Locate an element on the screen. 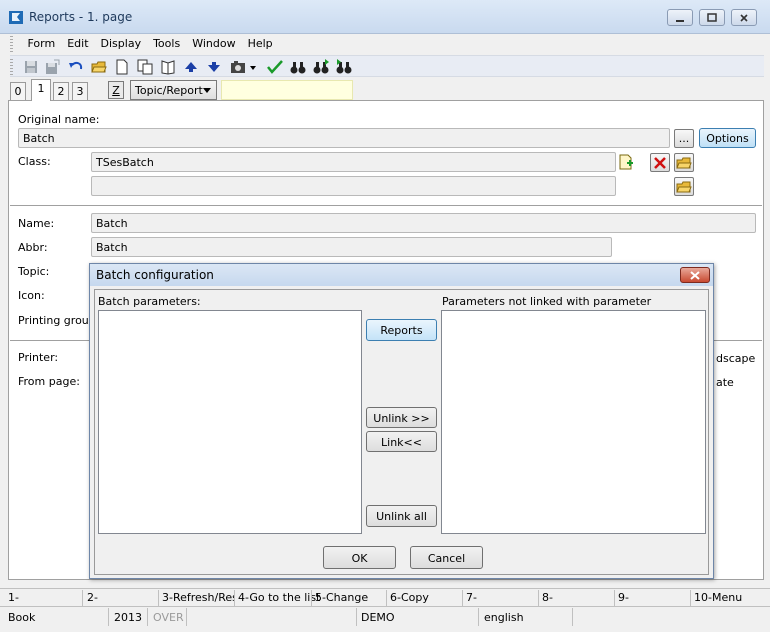 Image resolution: width=770 pixels, height=632 pixels. dropdown-icon is located at coordinates (253, 67).